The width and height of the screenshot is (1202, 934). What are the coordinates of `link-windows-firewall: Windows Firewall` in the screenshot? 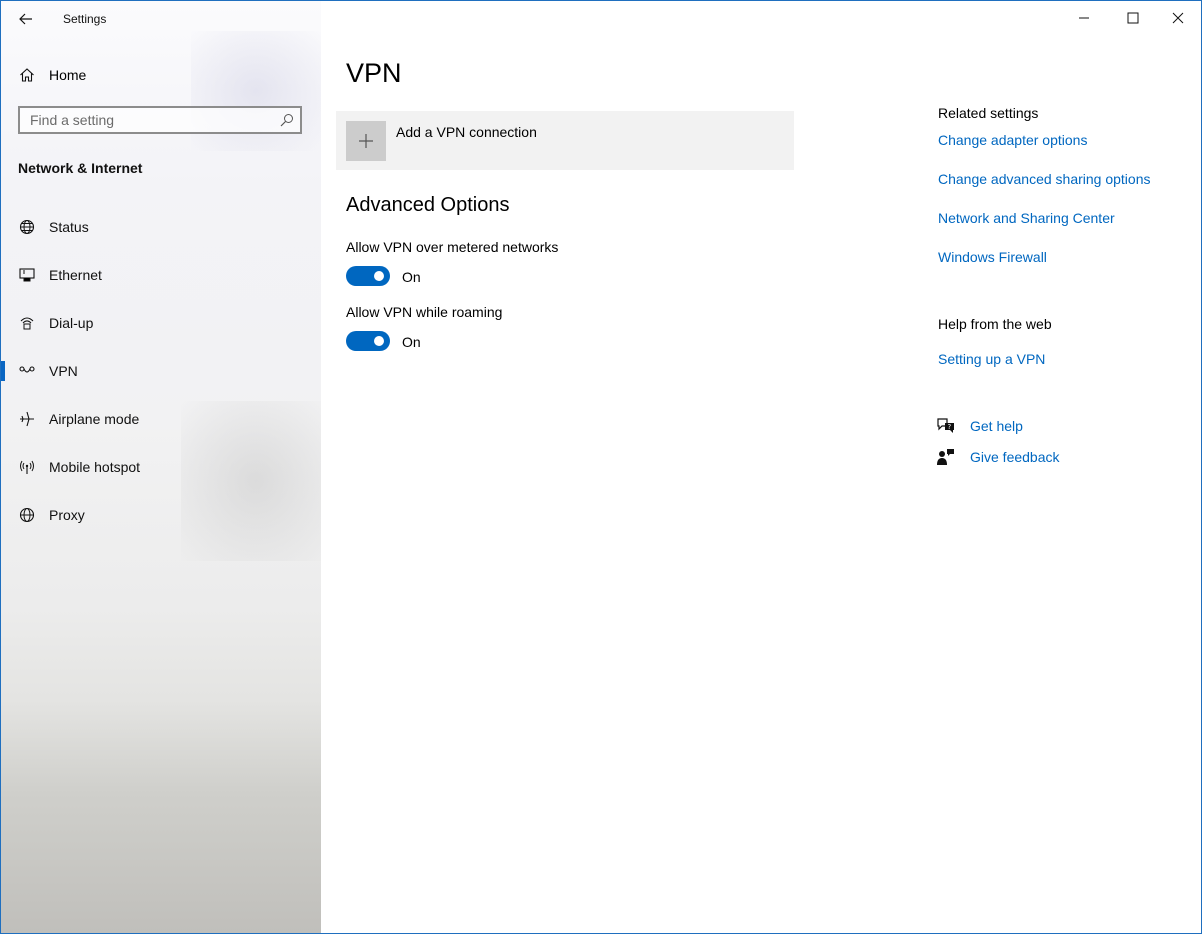 It's located at (992, 257).